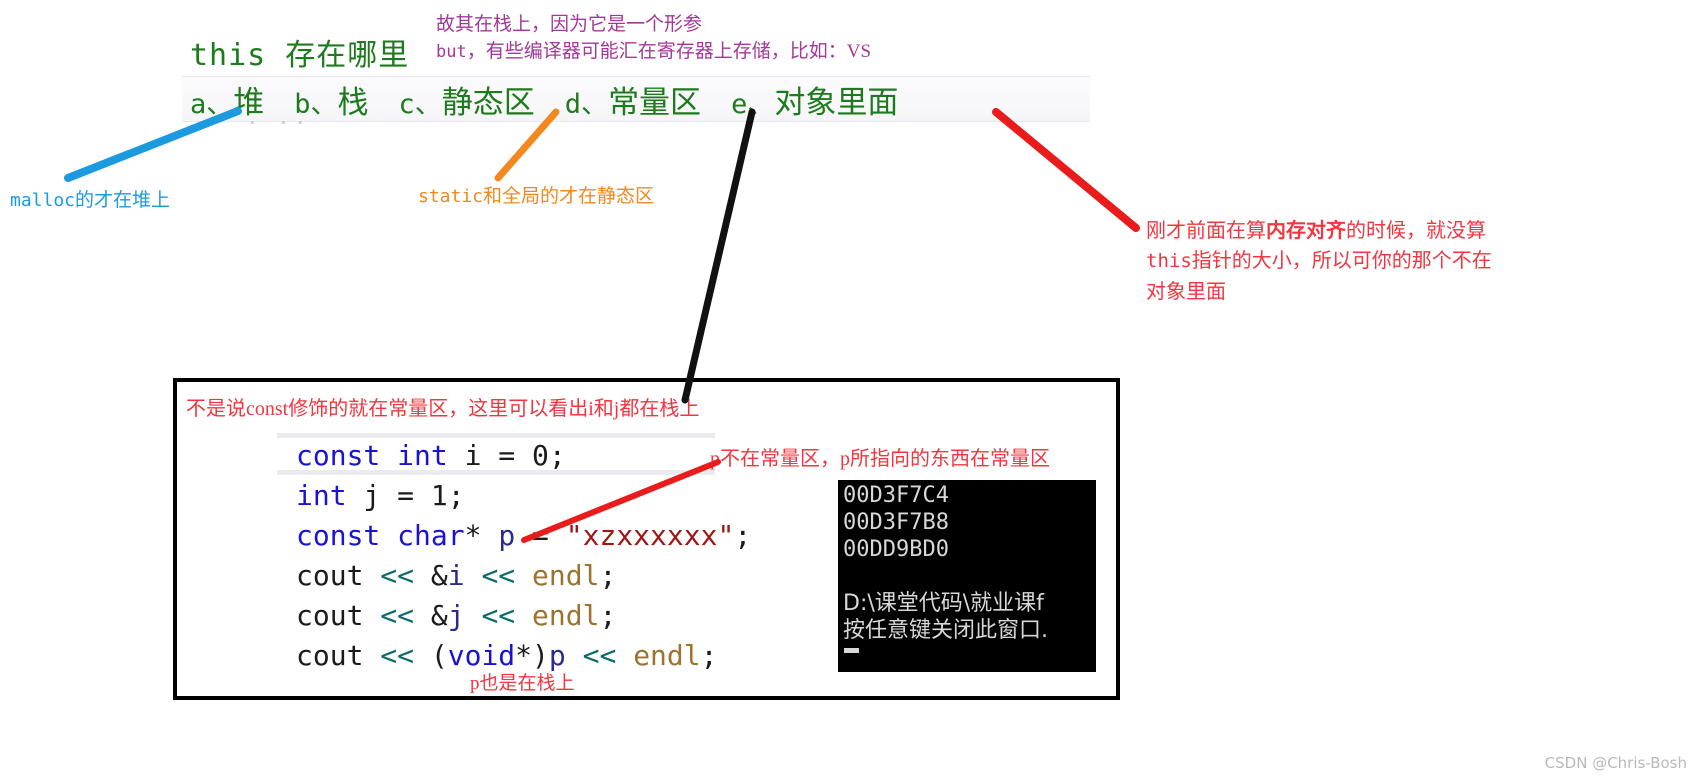 This screenshot has height=778, width=1695. I want to click on annotation-this-line-1: 刚才前面在算内存对齐的时候，就没算, so click(1346, 231).